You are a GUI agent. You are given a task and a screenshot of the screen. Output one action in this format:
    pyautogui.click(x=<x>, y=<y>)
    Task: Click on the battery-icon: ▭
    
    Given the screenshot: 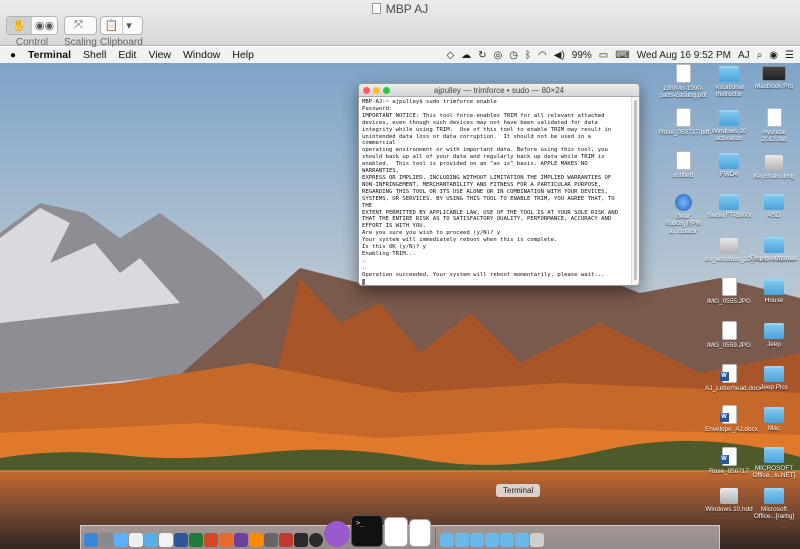 What is the action you would take?
    pyautogui.click(x=603, y=55)
    